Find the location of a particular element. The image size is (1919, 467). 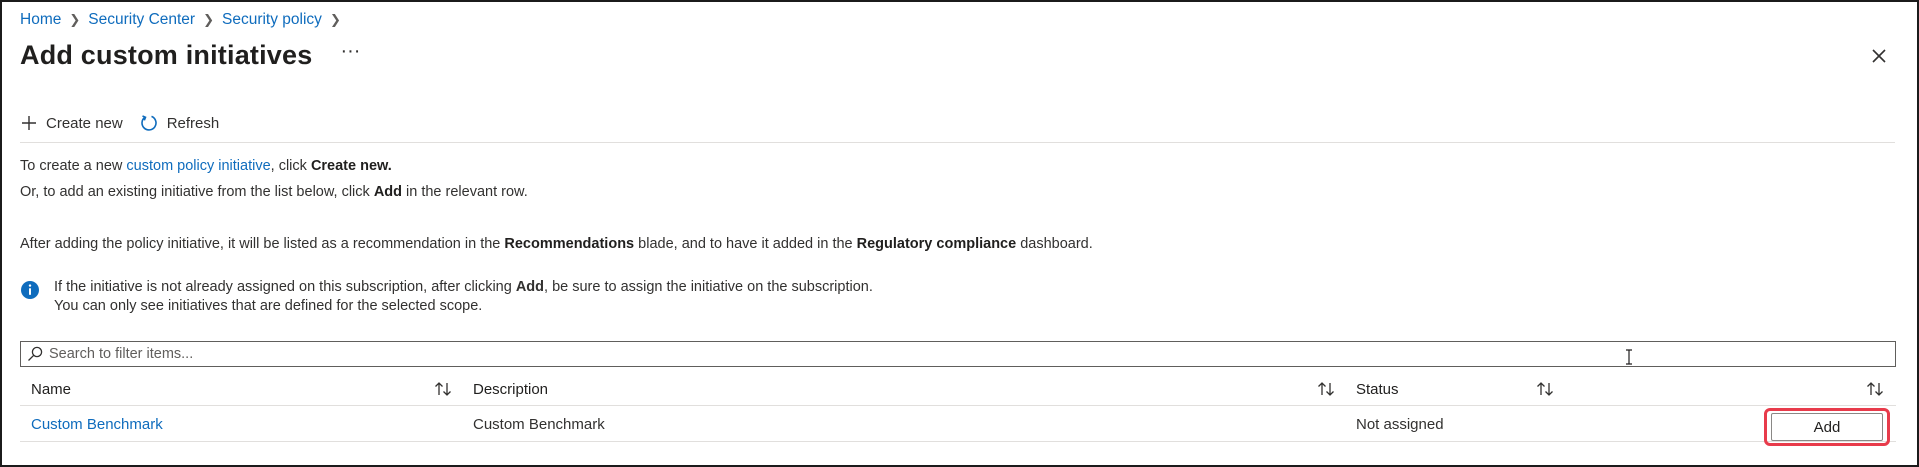

info-icon is located at coordinates (30, 290).